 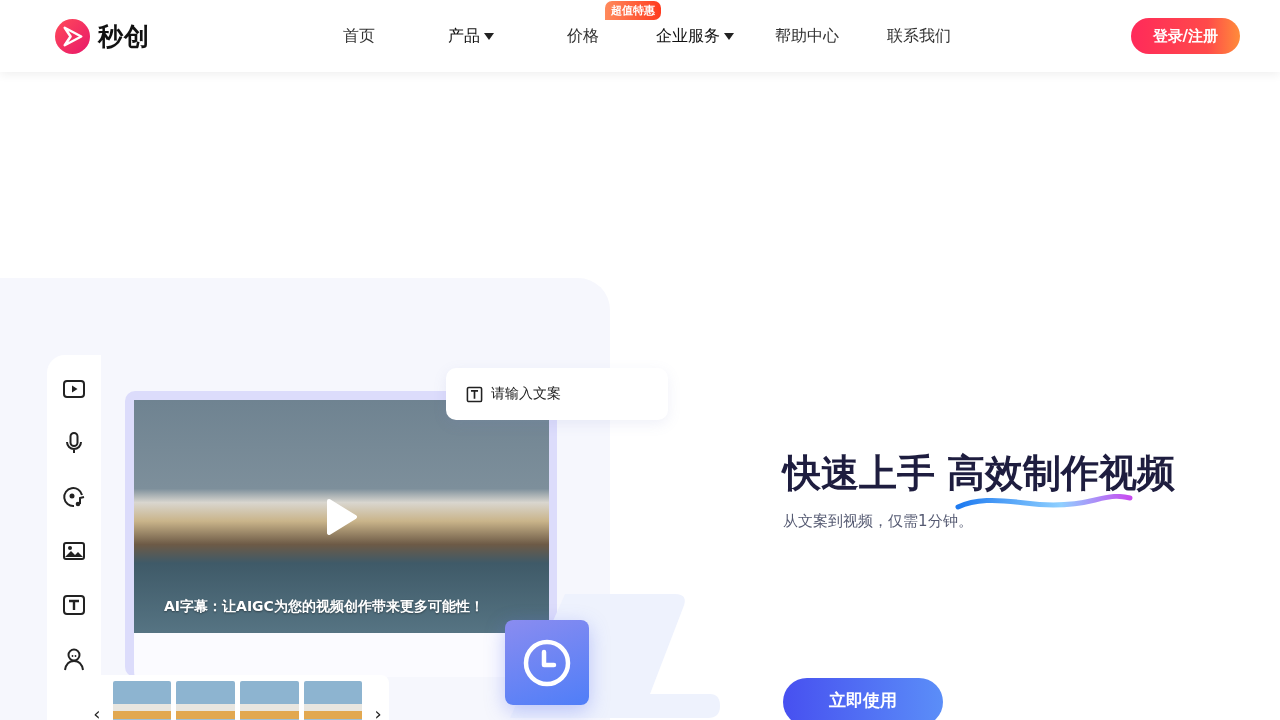 I want to click on previous-arrow: ‹, so click(x=97, y=711).